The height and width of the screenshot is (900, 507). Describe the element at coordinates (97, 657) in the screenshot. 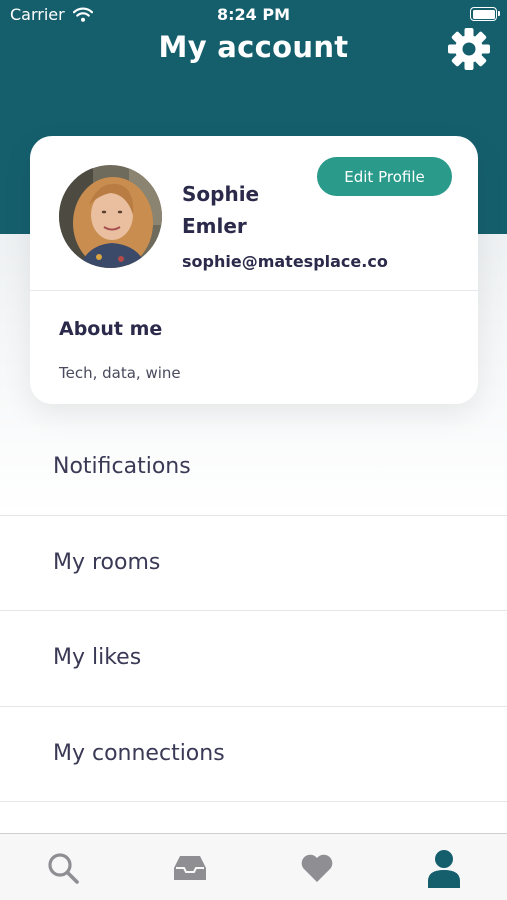

I see `menu-item-label: My likes` at that location.